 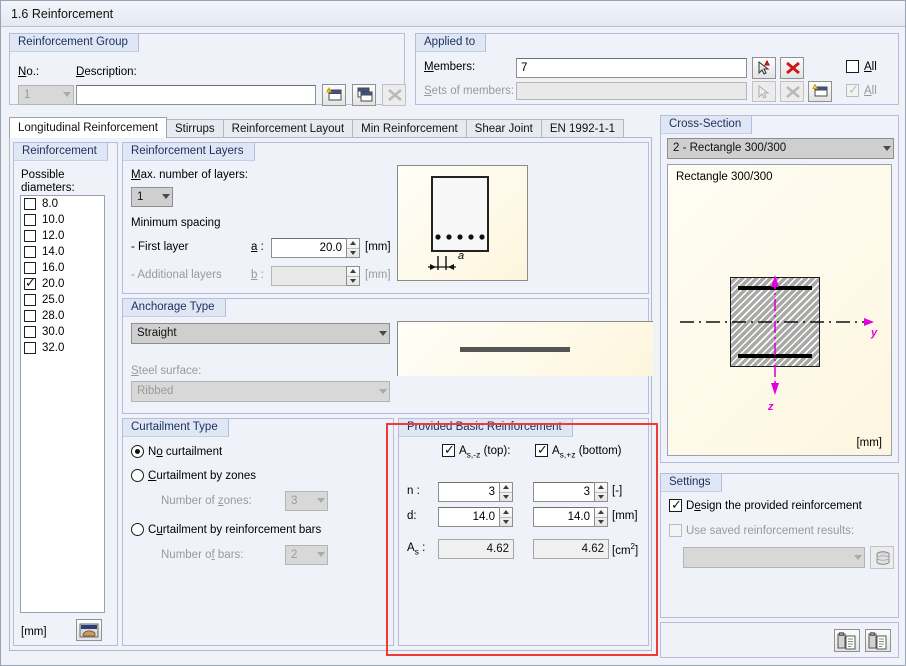 What do you see at coordinates (774, 506) in the screenshot?
I see `design-provided-reinforcement-label: Design the provided reinforcement` at bounding box center [774, 506].